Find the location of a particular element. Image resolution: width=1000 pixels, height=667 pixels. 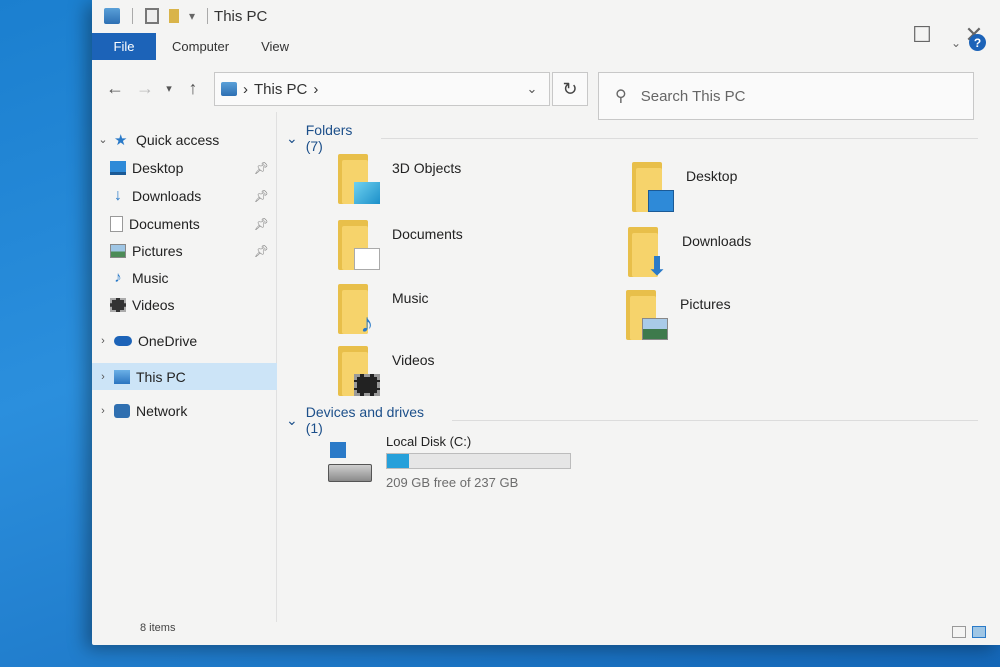

refresh-icon: ↻ is located at coordinates (570, 88).